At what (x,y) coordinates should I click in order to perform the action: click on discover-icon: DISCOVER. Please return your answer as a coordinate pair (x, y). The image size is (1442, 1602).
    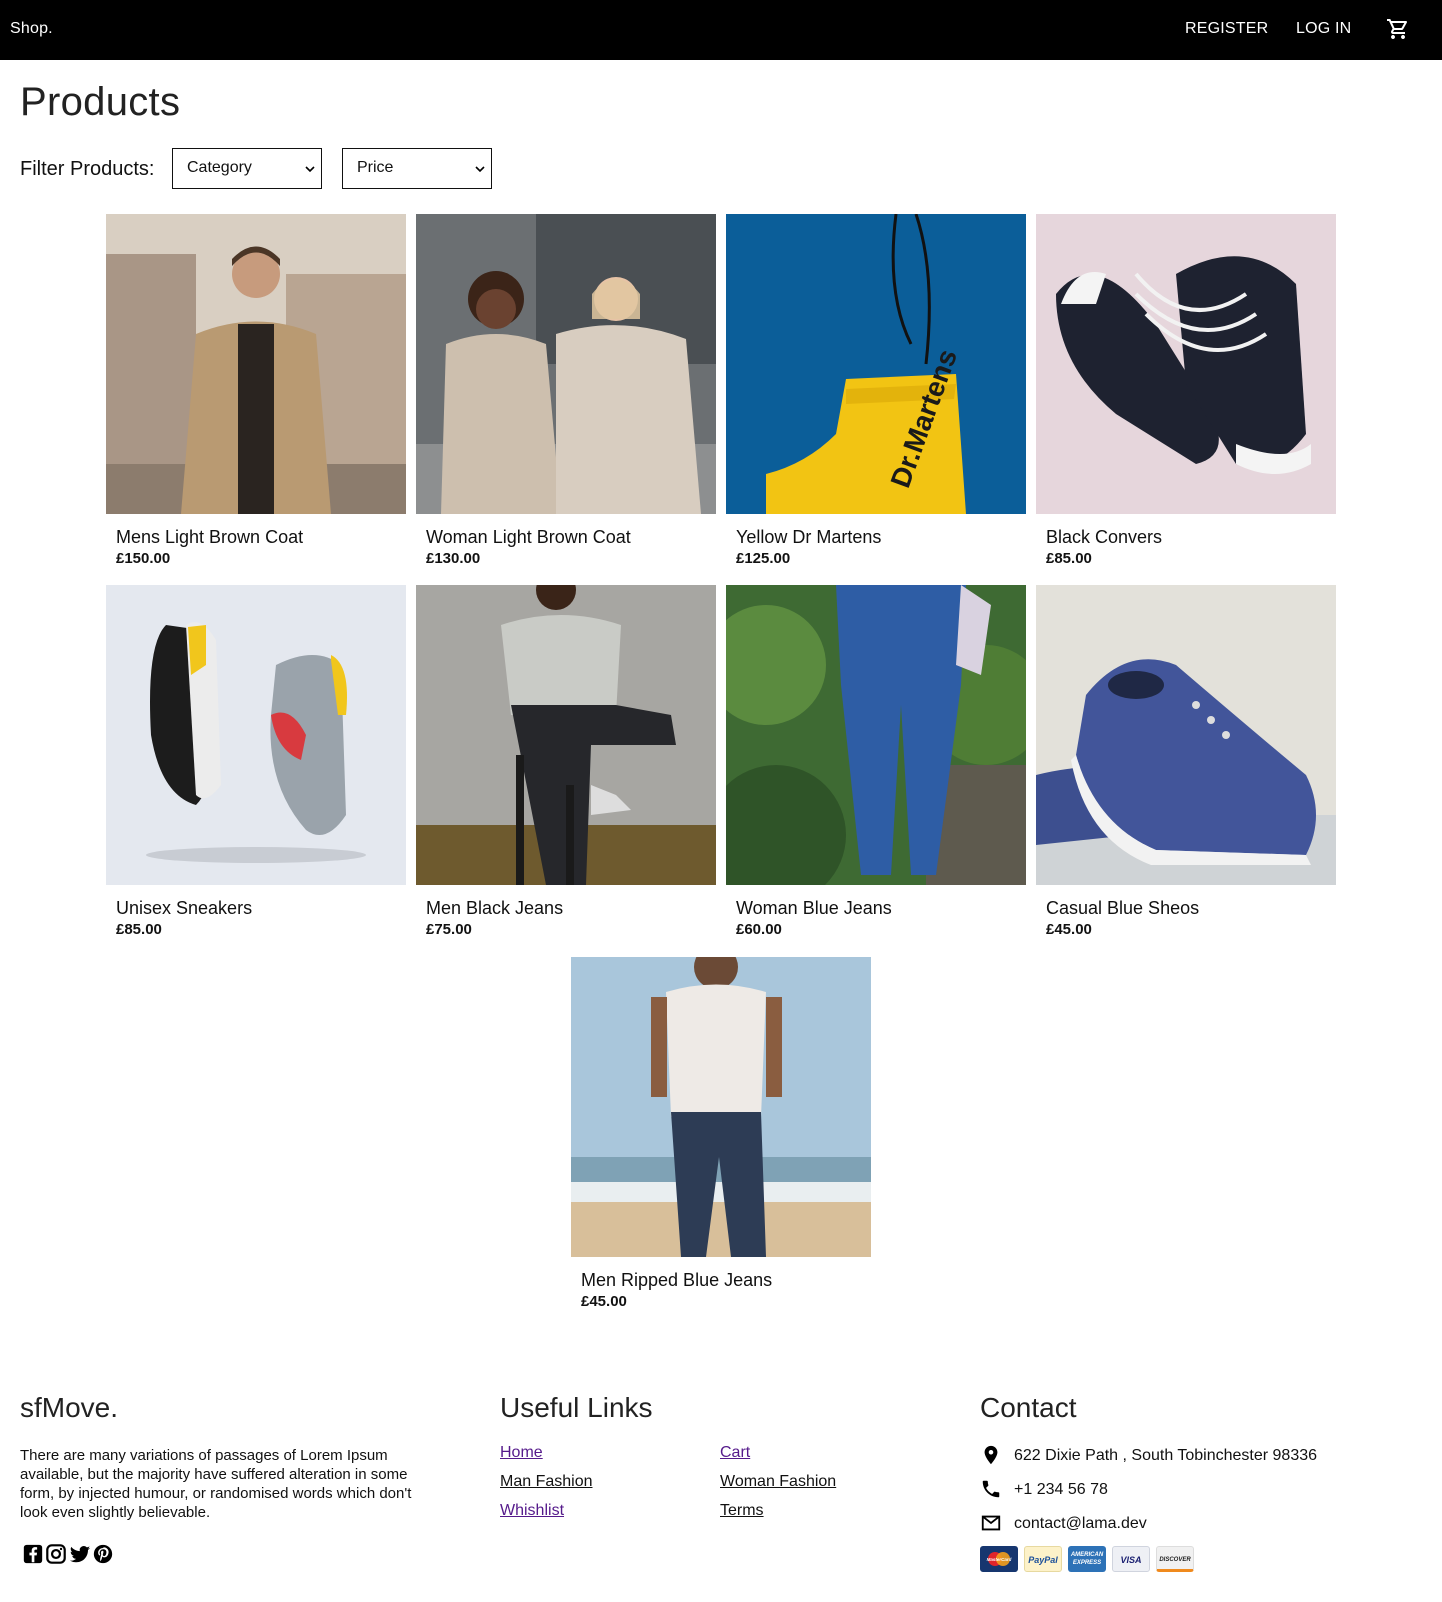
    Looking at the image, I should click on (1175, 1559).